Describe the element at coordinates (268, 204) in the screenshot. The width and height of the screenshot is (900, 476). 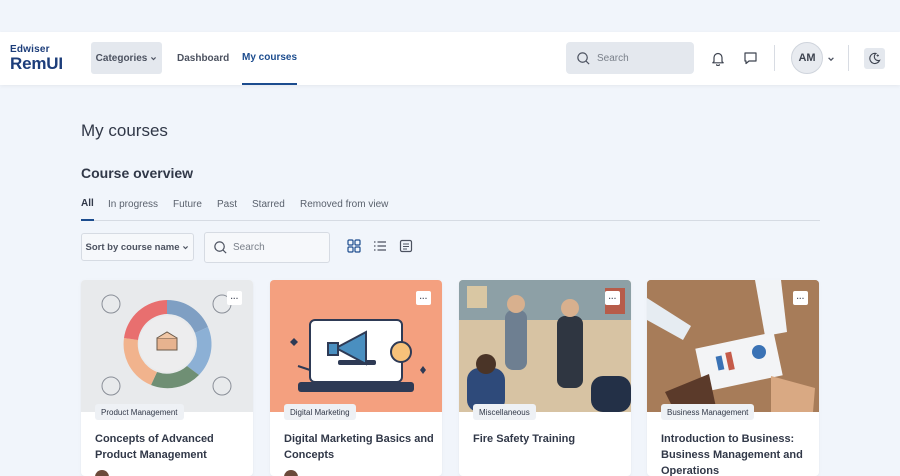
I see `tab-starred: Starred` at that location.